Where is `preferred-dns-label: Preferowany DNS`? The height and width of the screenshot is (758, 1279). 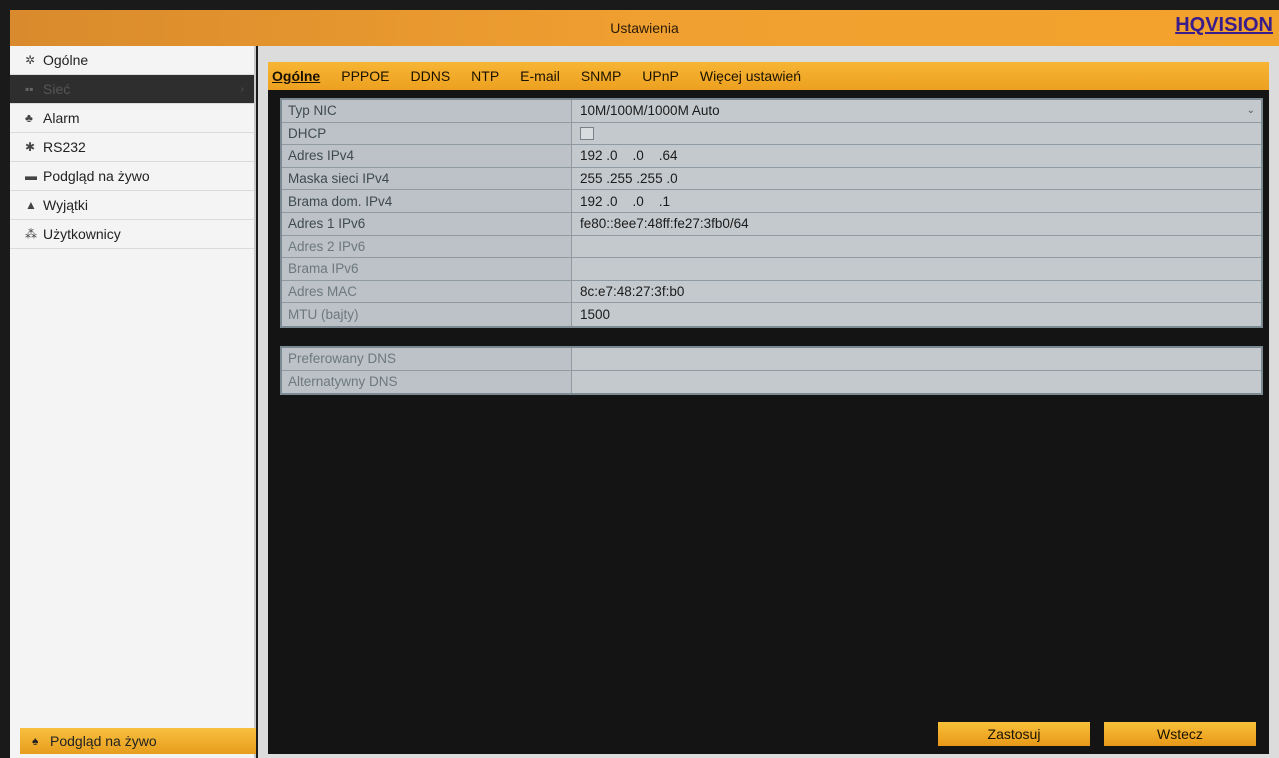
preferred-dns-label: Preferowany DNS is located at coordinates (427, 359).